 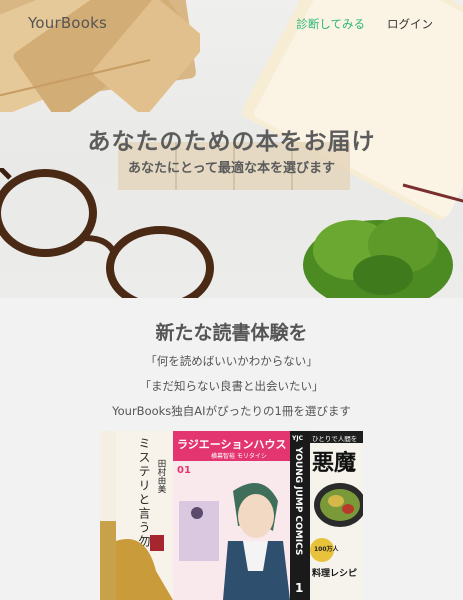 I want to click on book-cover-mystery: ミステリと言う勿れ 田村由美, so click(x=144, y=515).